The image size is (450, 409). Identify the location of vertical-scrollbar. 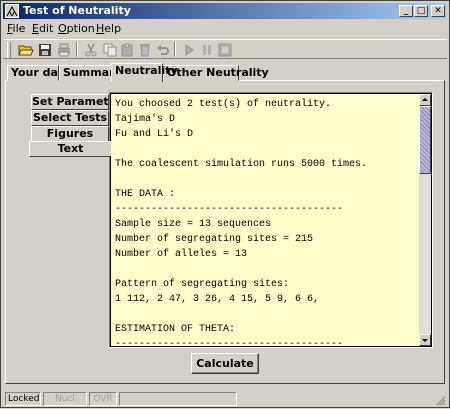
(425, 220).